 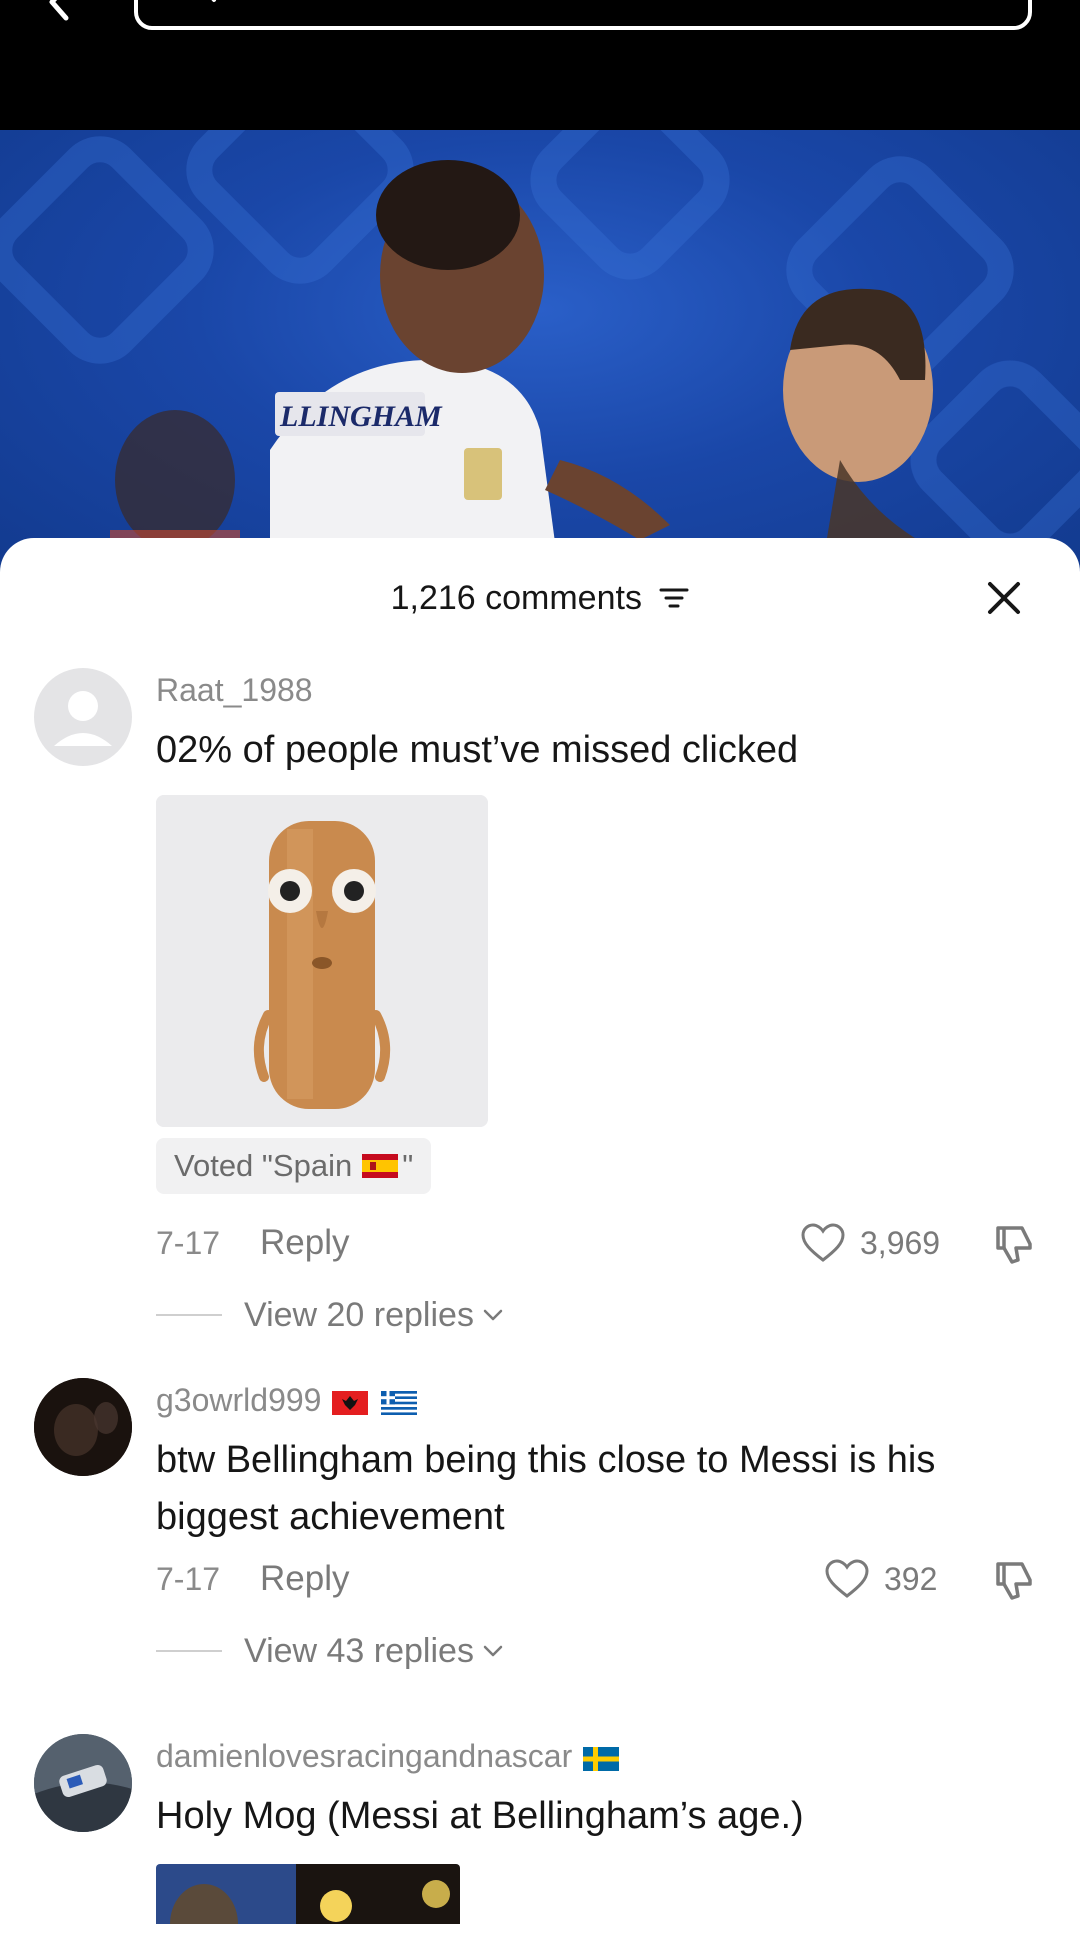 I want to click on username-text: g3owrld999, so click(x=239, y=1400).